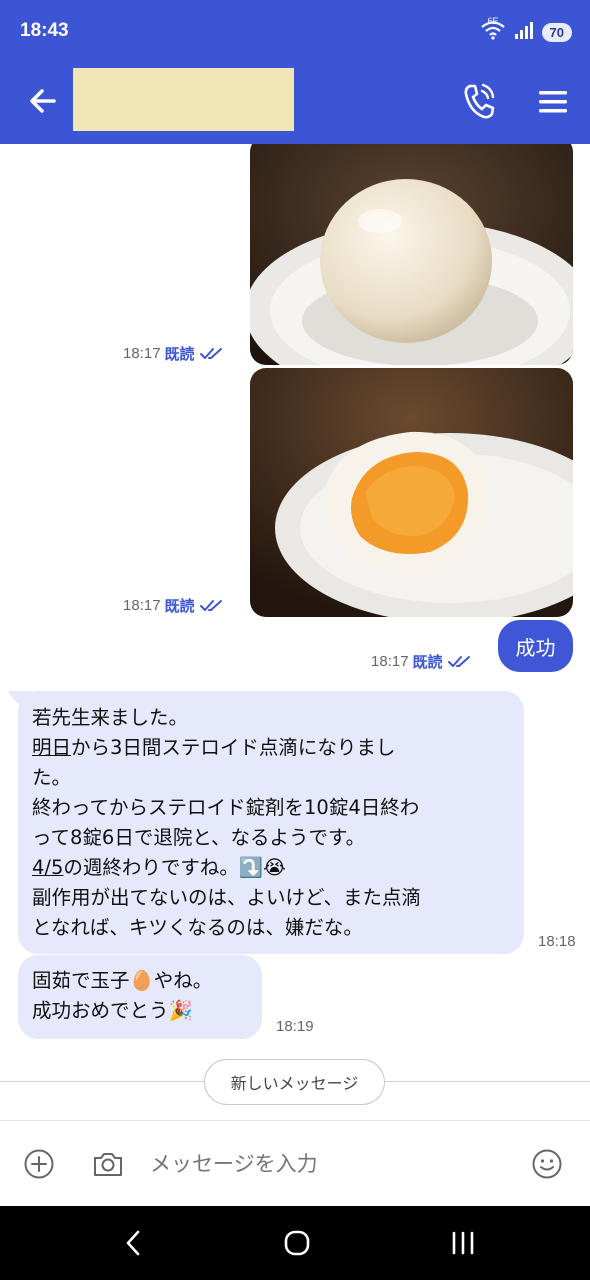 The height and width of the screenshot is (1280, 590). Describe the element at coordinates (226, 807) in the screenshot. I see `message-line: 終わってからステロイド錠剤を10錠4日終わ` at that location.